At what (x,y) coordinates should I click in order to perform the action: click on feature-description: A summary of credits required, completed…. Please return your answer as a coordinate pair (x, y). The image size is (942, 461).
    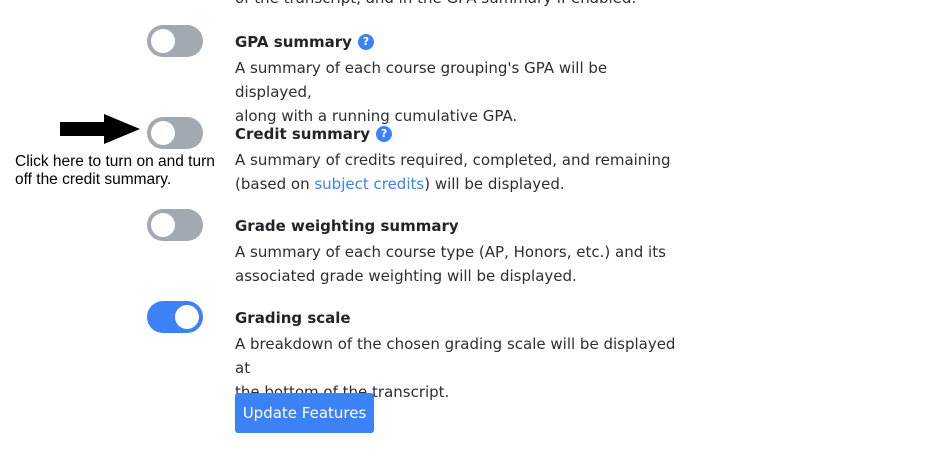
    Looking at the image, I should click on (460, 172).